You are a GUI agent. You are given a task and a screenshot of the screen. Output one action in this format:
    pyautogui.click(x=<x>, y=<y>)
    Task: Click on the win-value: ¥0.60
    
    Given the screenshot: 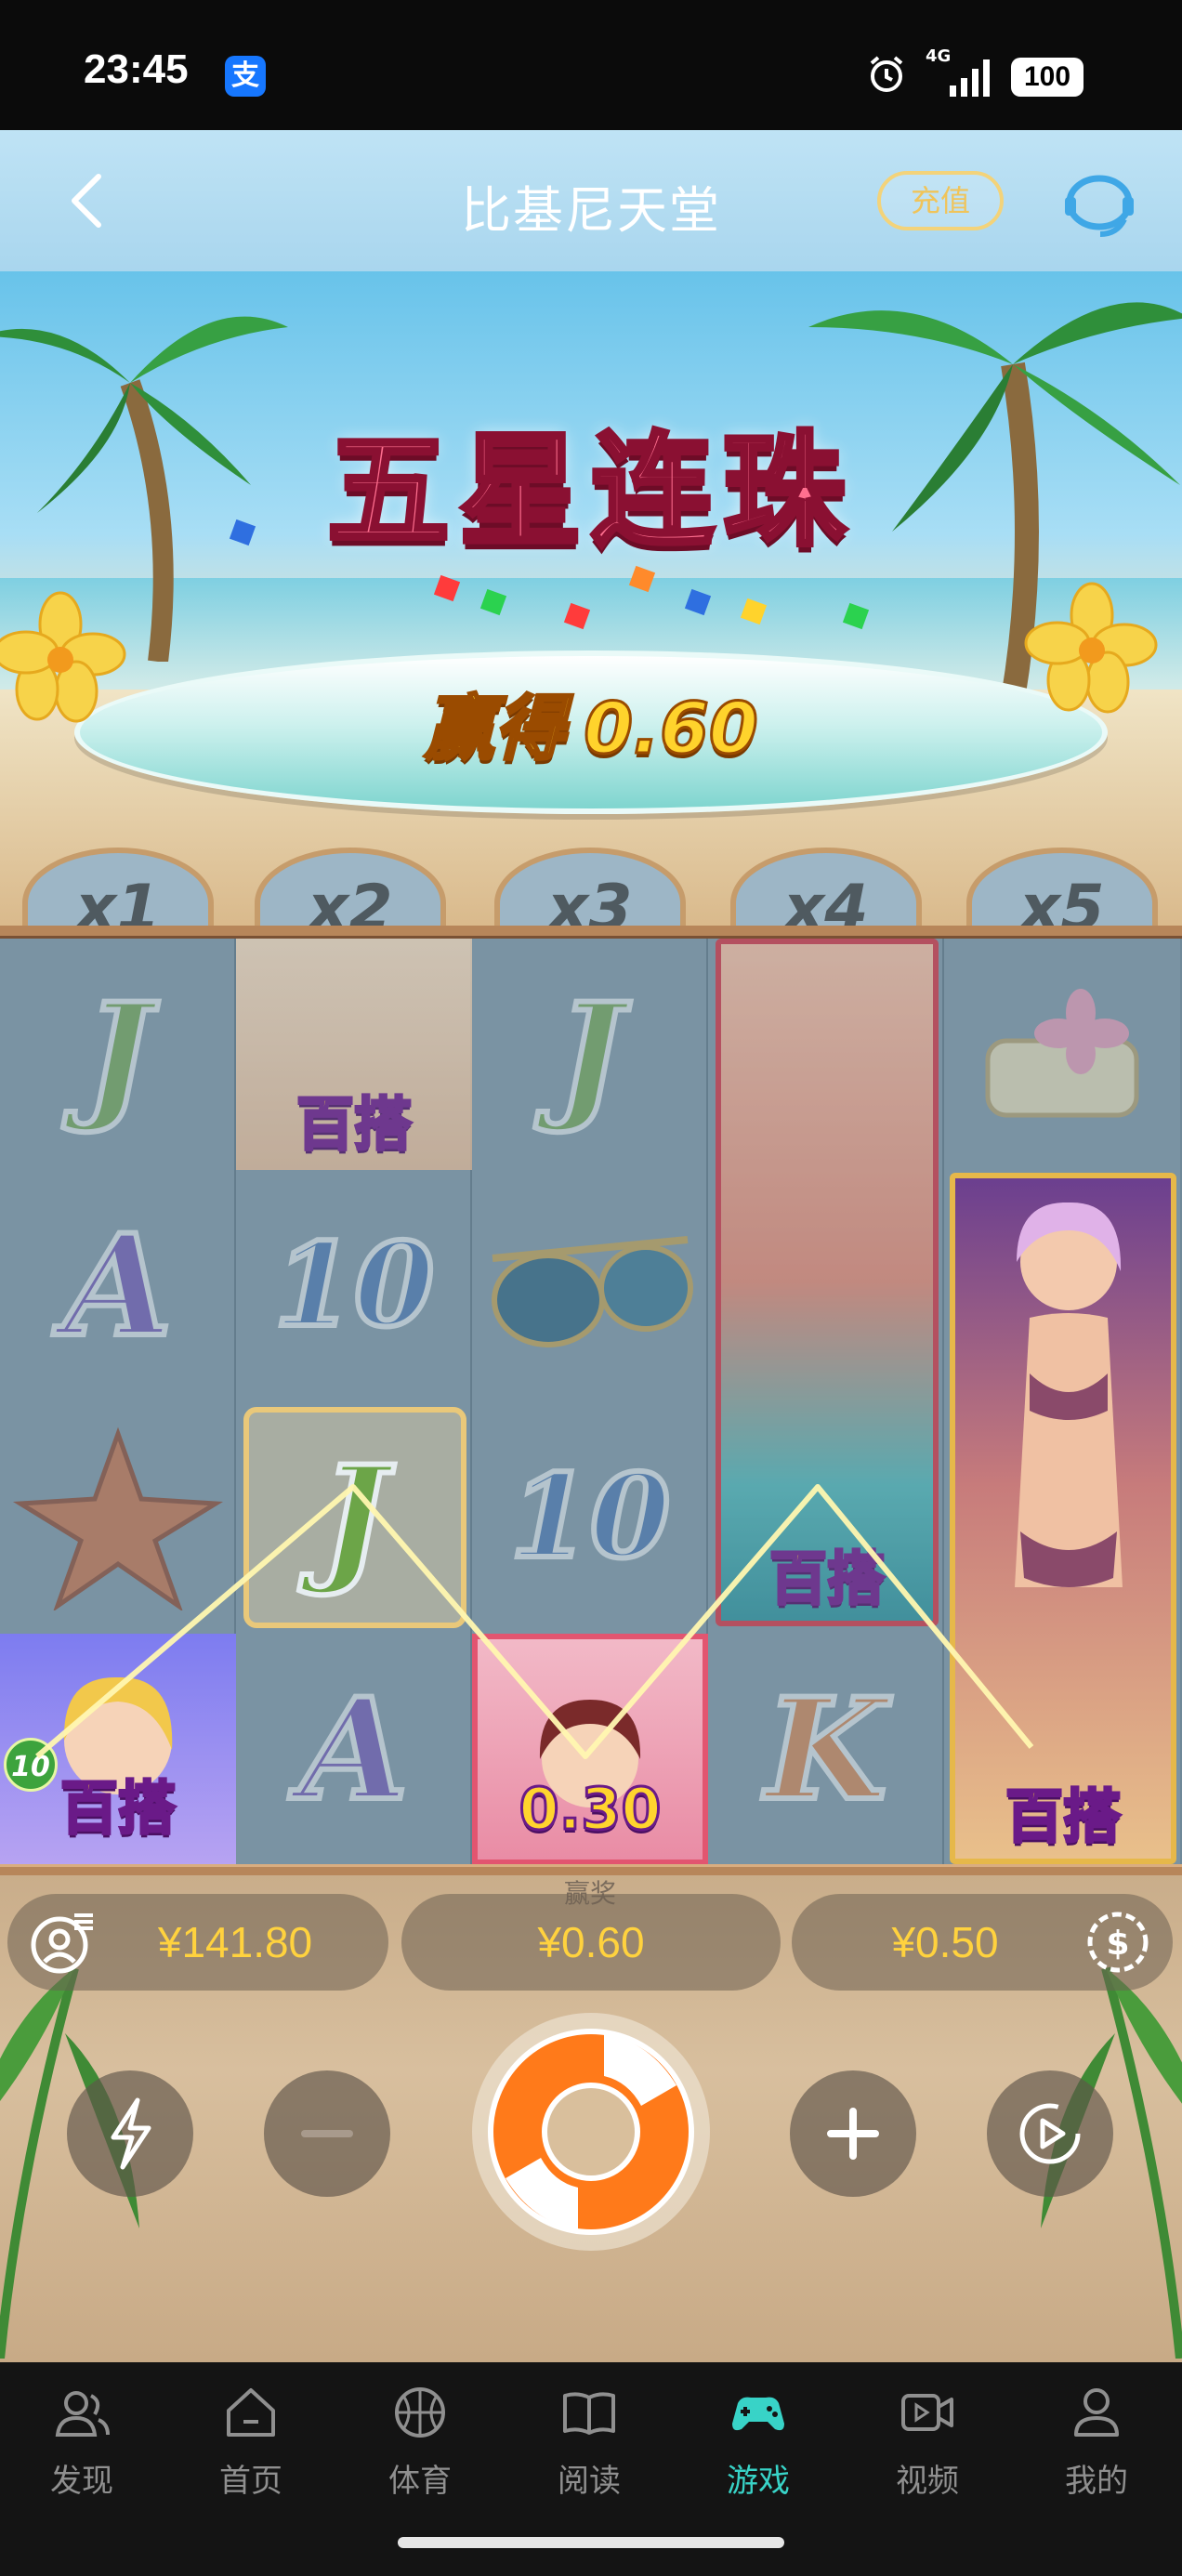 What is the action you would take?
    pyautogui.click(x=591, y=1942)
    